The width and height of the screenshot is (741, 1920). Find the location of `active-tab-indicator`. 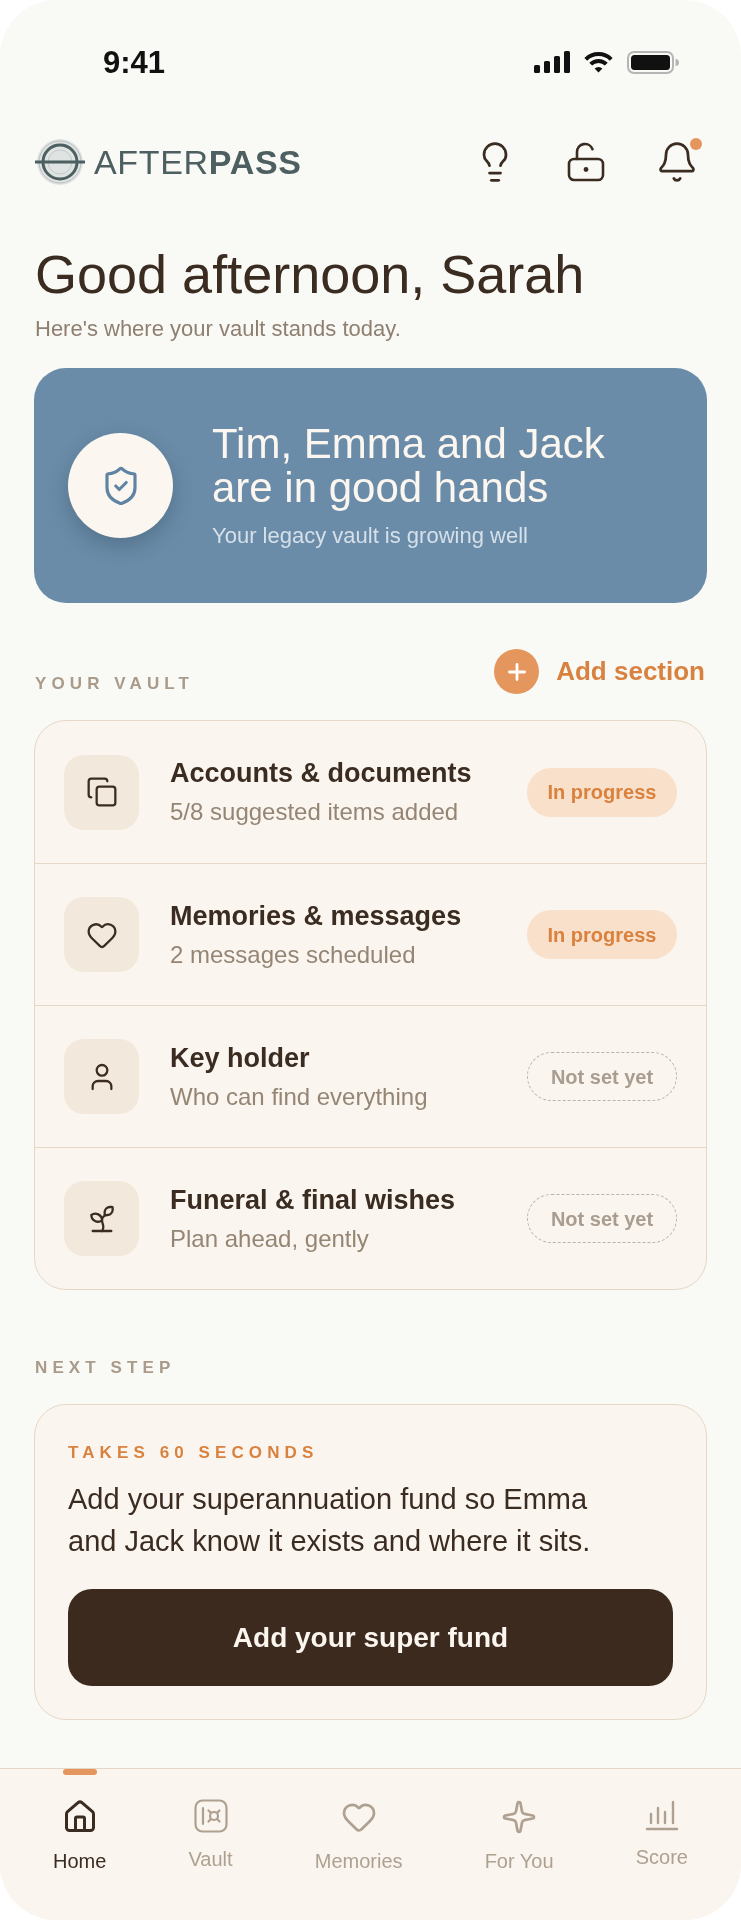

active-tab-indicator is located at coordinates (79, 1772).